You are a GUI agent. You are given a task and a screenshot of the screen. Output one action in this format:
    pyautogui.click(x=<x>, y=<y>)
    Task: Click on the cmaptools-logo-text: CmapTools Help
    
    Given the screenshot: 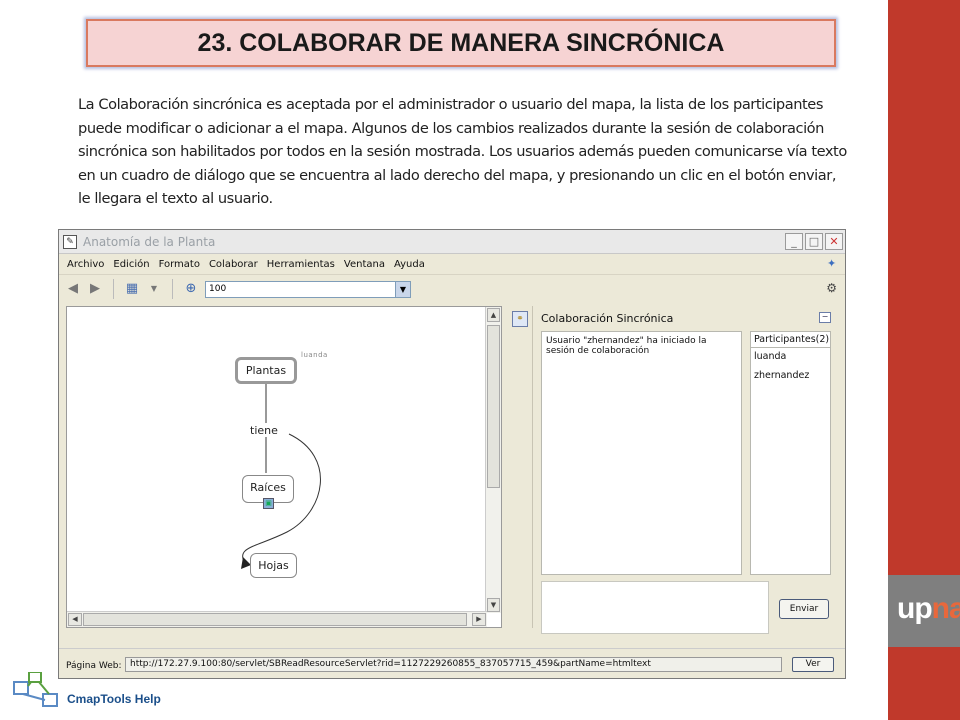 What is the action you would take?
    pyautogui.click(x=114, y=699)
    